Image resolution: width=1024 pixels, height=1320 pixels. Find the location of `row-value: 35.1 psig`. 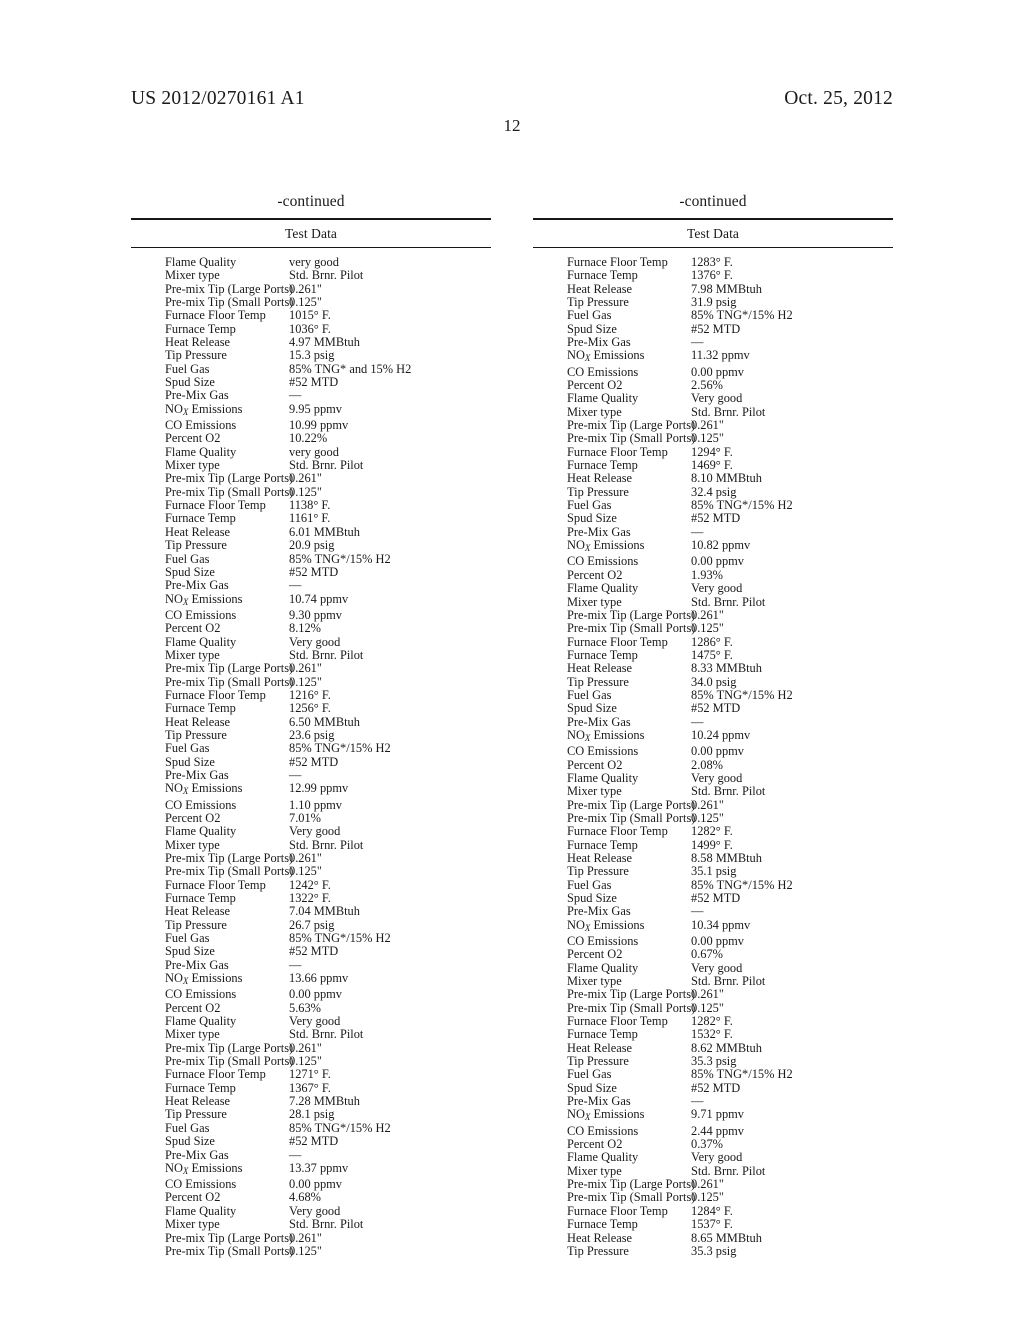

row-value: 35.1 psig is located at coordinates (714, 871).